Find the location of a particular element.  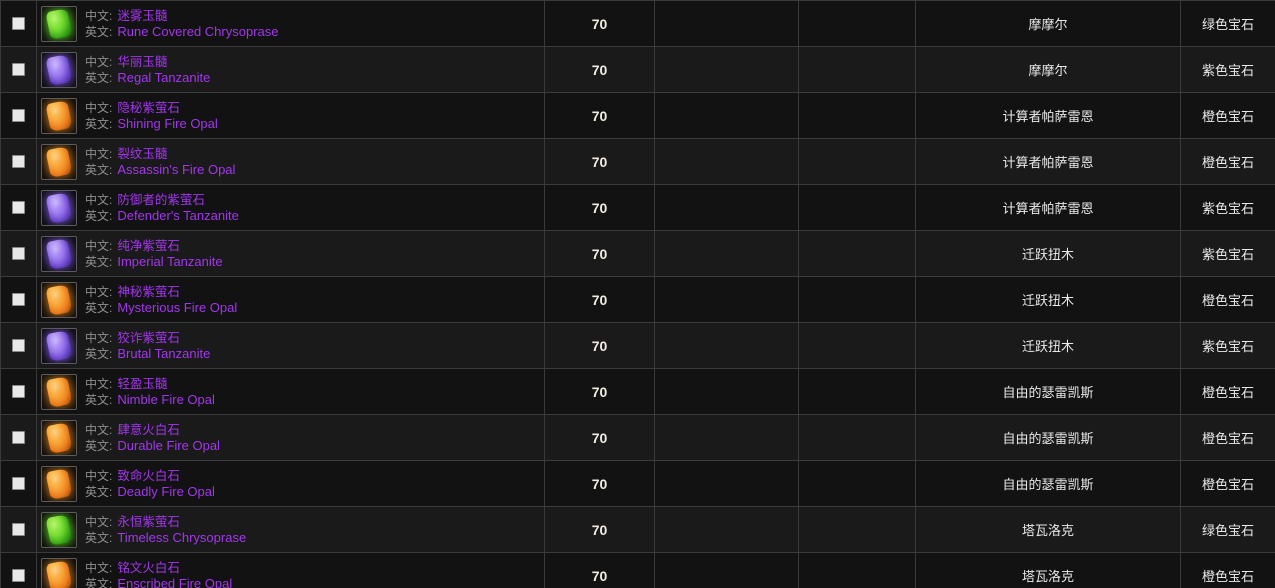

table-row: 中文: 致命火白石 英文: Deadly Fire Opal 70 自由的瑟雷凯斯 橙色宝石 is located at coordinates (637, 483).